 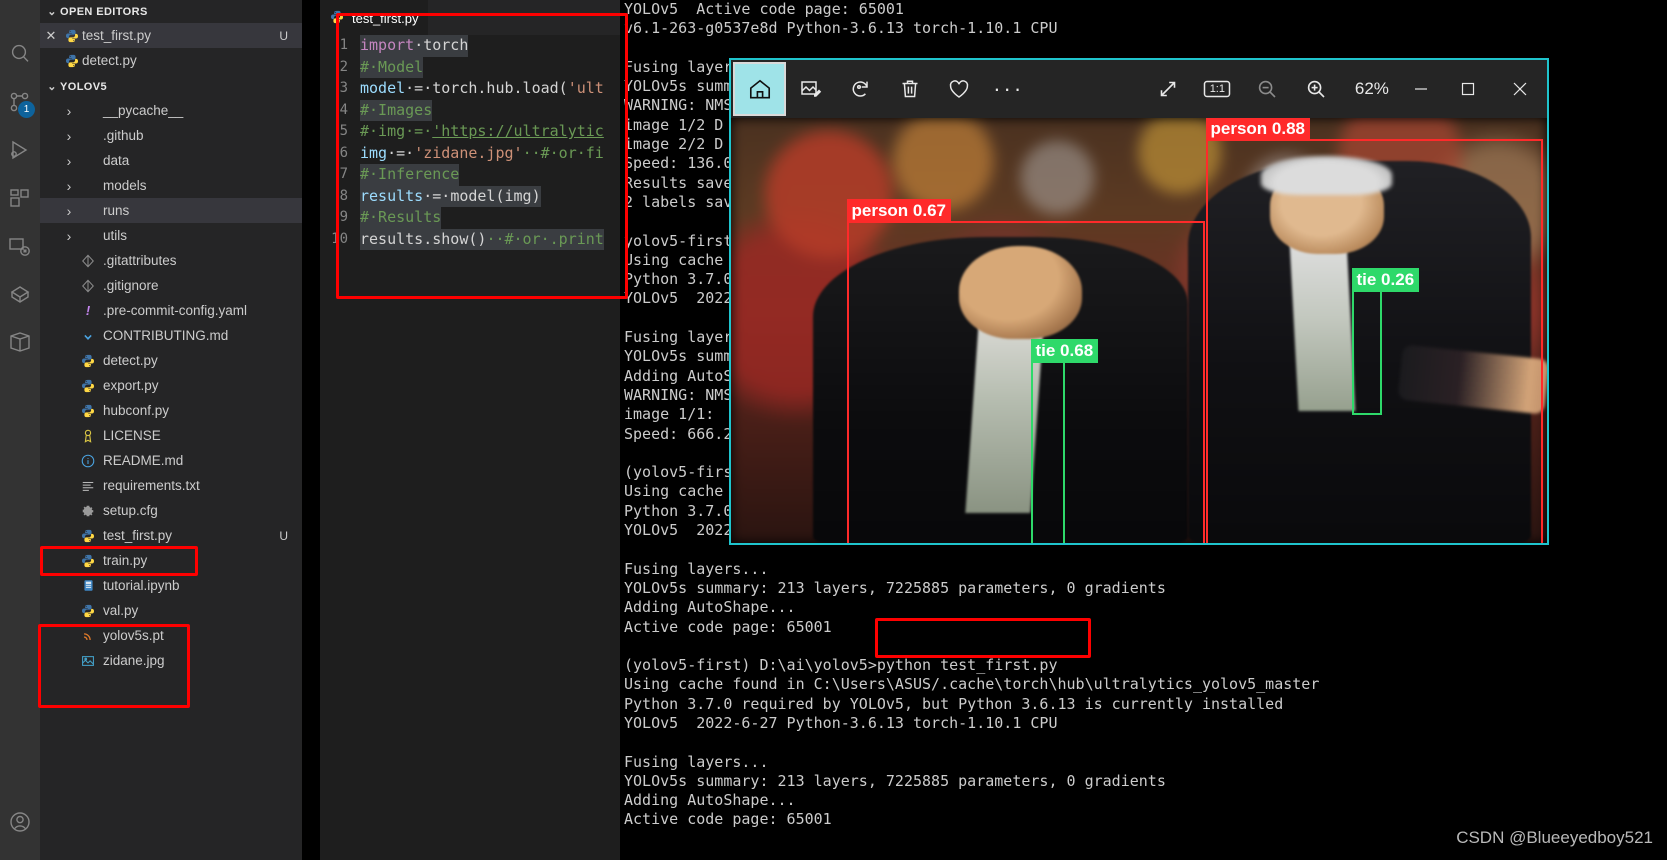 What do you see at coordinates (171, 485) in the screenshot?
I see `tree-item-requirements-txt: requirements.txt` at bounding box center [171, 485].